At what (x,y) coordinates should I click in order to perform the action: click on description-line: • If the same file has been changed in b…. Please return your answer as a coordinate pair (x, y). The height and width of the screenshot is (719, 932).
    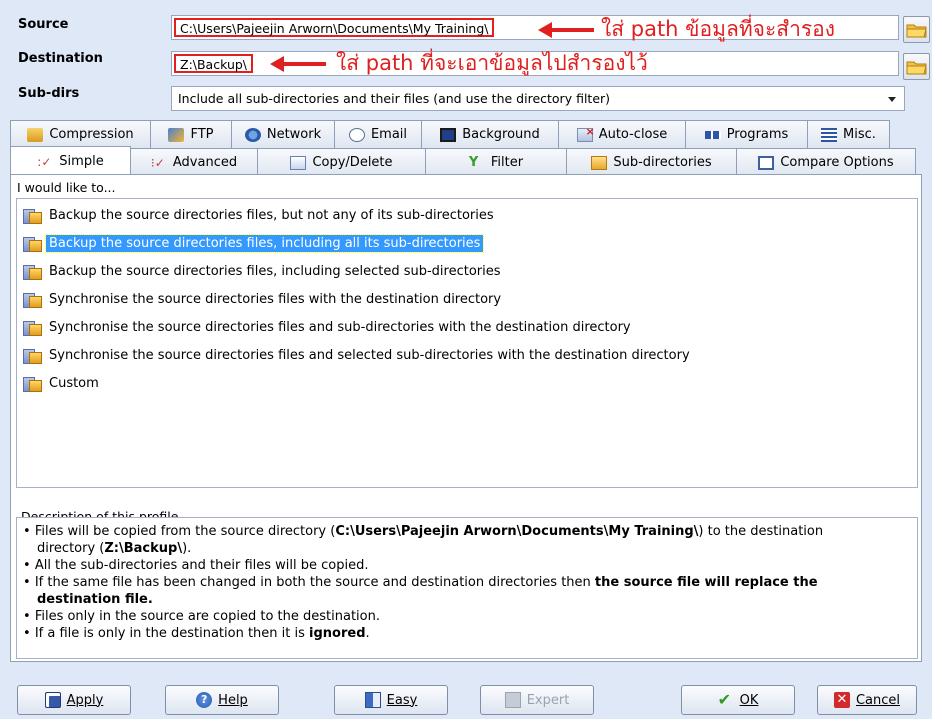
    Looking at the image, I should click on (420, 582).